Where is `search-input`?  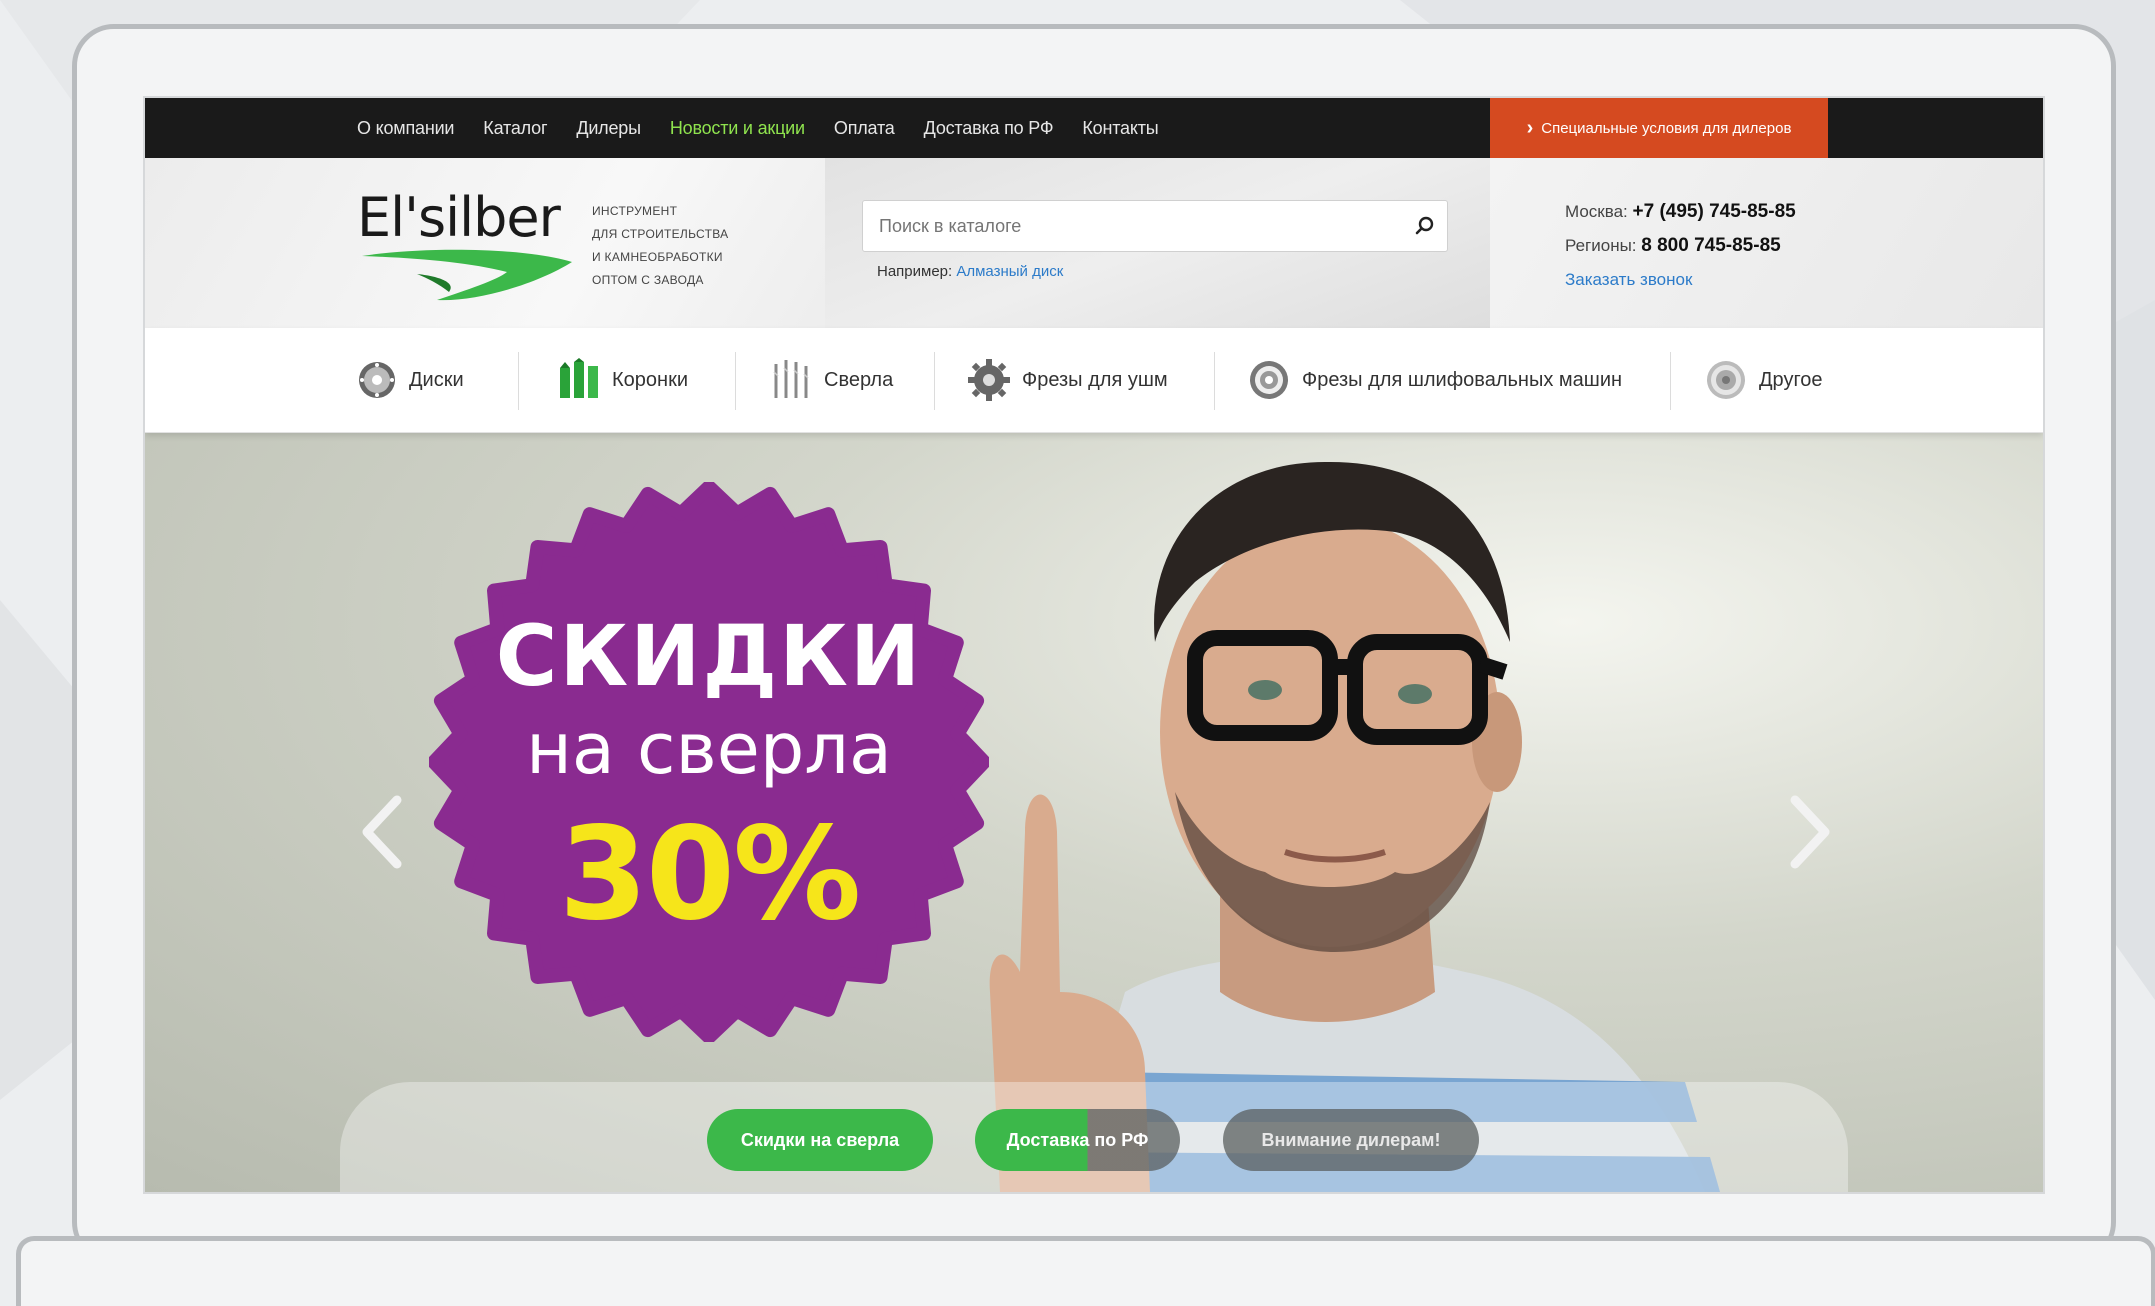
search-input is located at coordinates (1140, 226).